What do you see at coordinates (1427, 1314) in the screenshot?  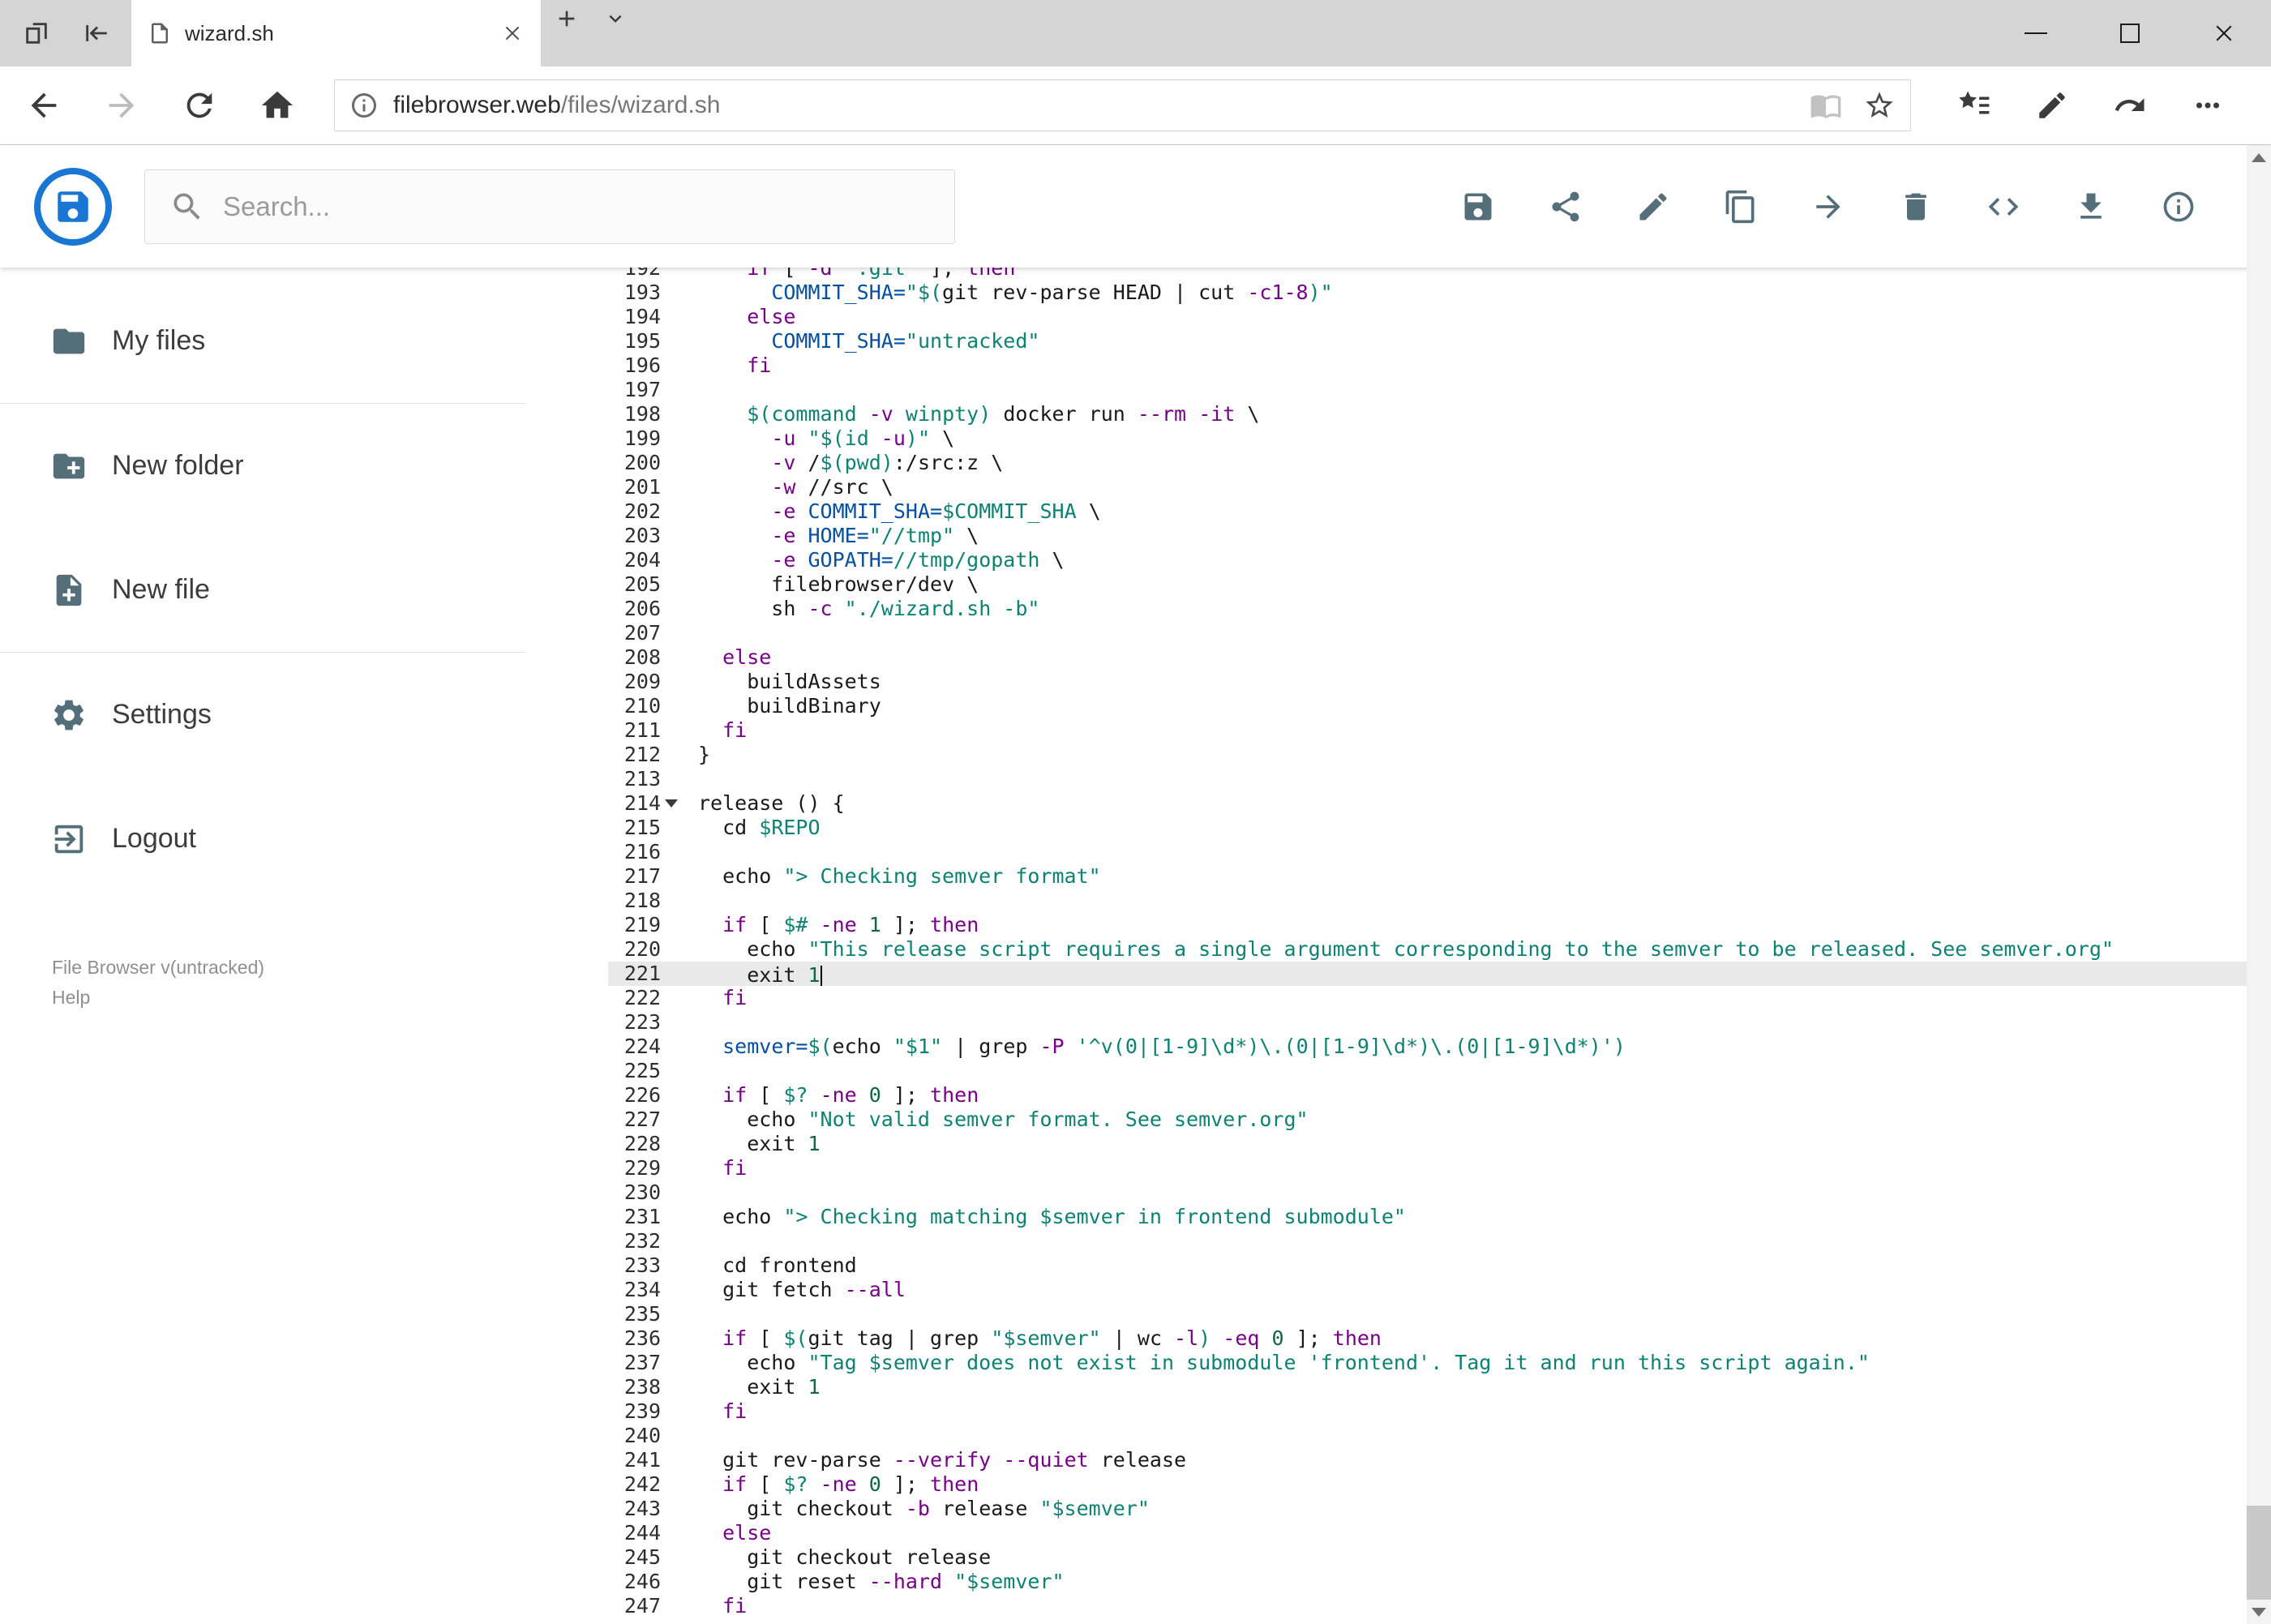 I see `code-line: 235` at bounding box center [1427, 1314].